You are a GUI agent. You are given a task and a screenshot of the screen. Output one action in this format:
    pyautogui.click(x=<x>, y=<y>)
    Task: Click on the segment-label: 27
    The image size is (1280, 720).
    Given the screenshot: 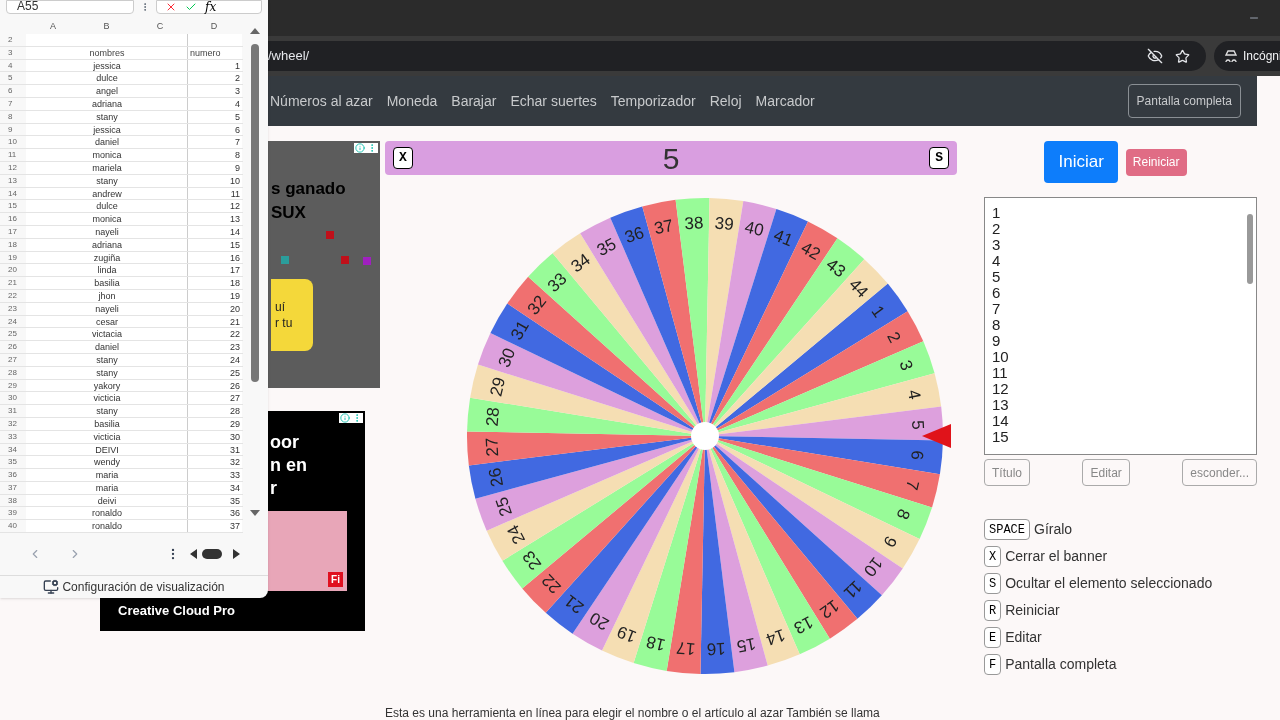 What is the action you would take?
    pyautogui.click(x=492, y=447)
    